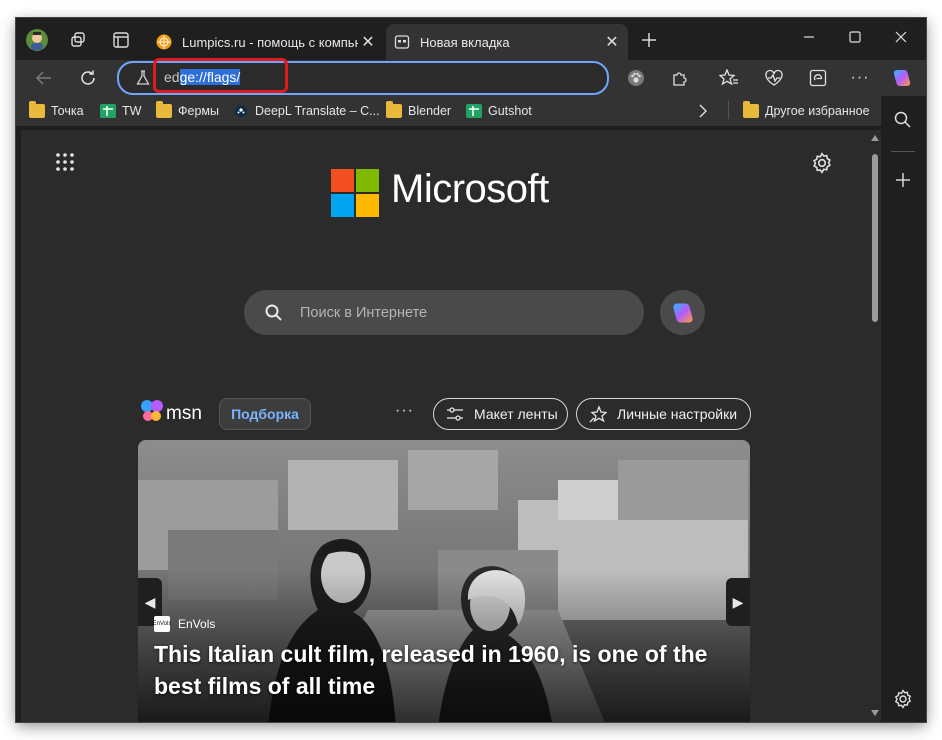 This screenshot has height=740, width=942. I want to click on bookmarks-overflow-chevron-icon, so click(703, 111).